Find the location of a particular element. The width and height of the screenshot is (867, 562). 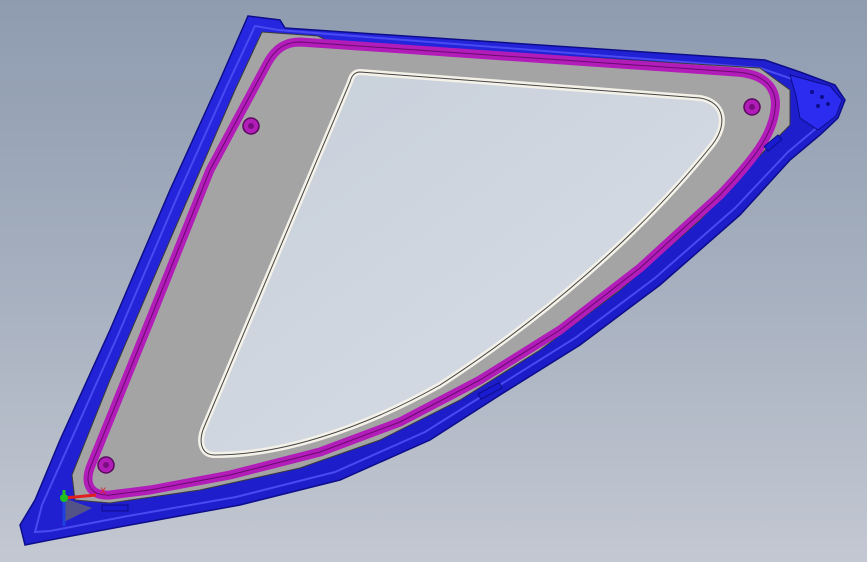

x-axis-label: X is located at coordinates (103, 492).